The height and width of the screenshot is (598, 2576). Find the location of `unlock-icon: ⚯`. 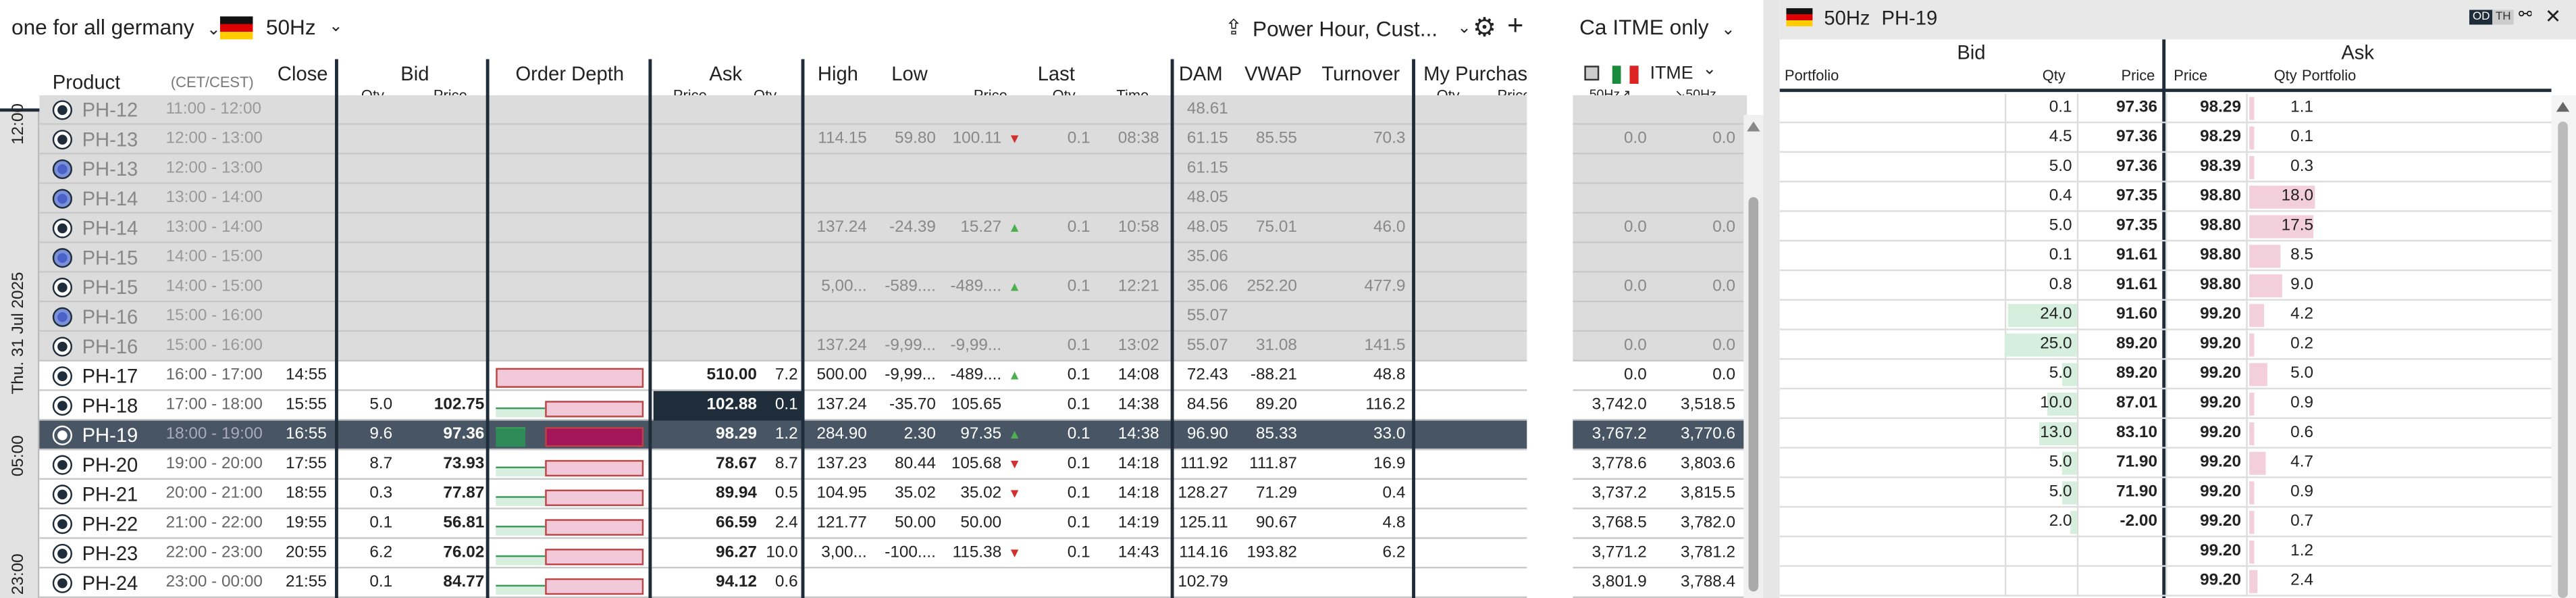

unlock-icon: ⚯ is located at coordinates (2525, 16).